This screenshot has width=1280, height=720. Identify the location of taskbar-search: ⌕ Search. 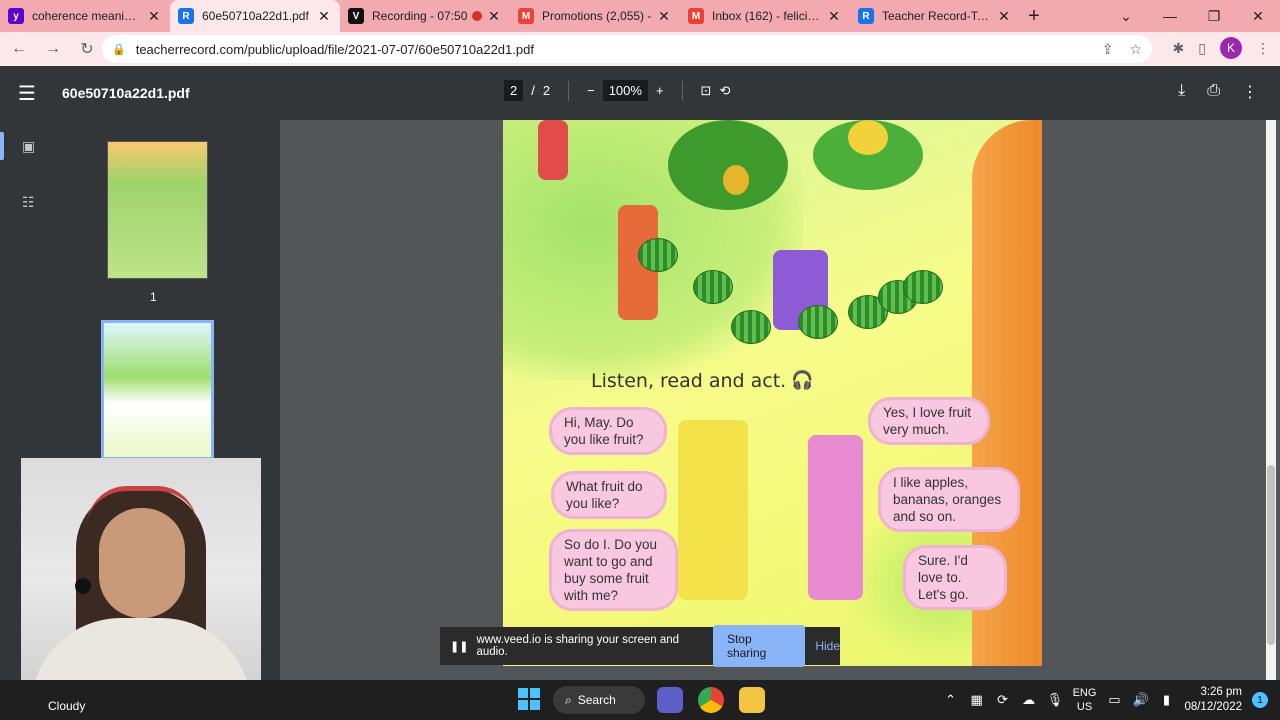
(599, 700).